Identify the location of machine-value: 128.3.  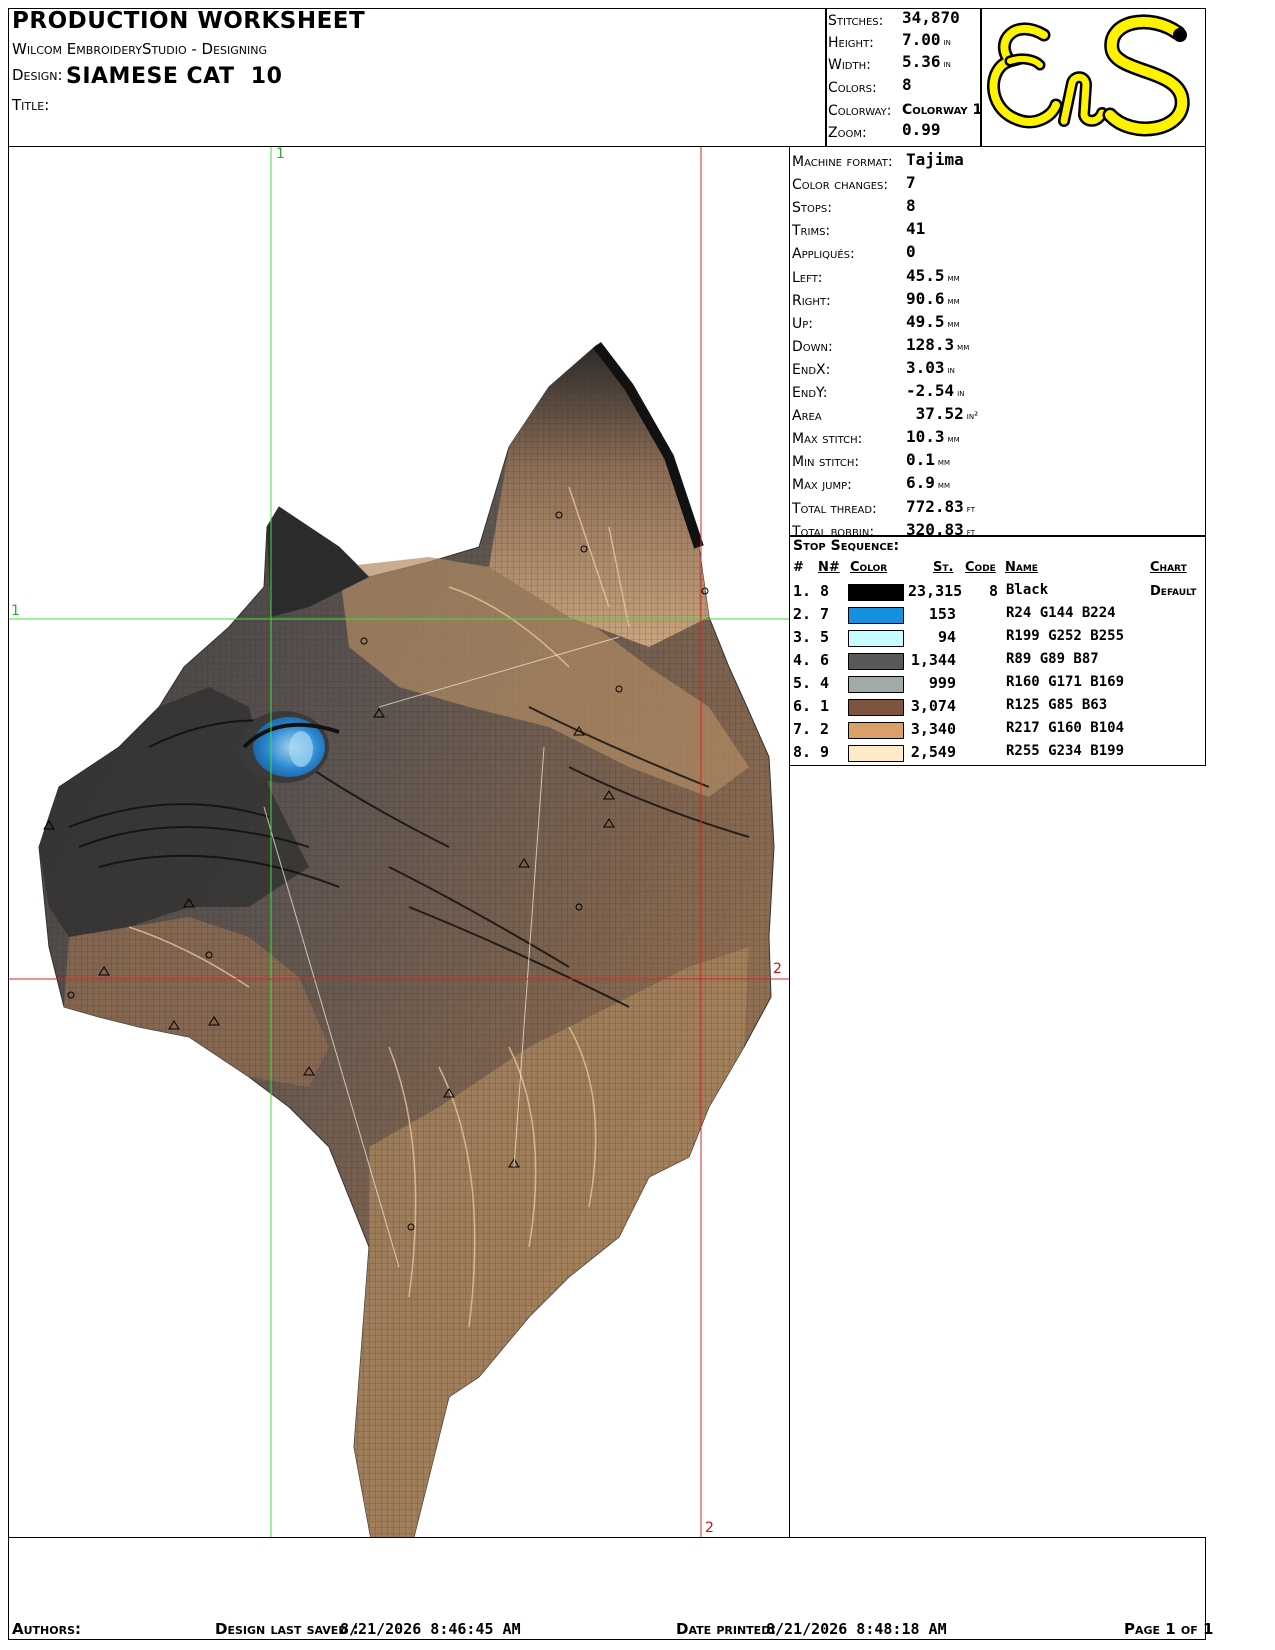
(930, 344).